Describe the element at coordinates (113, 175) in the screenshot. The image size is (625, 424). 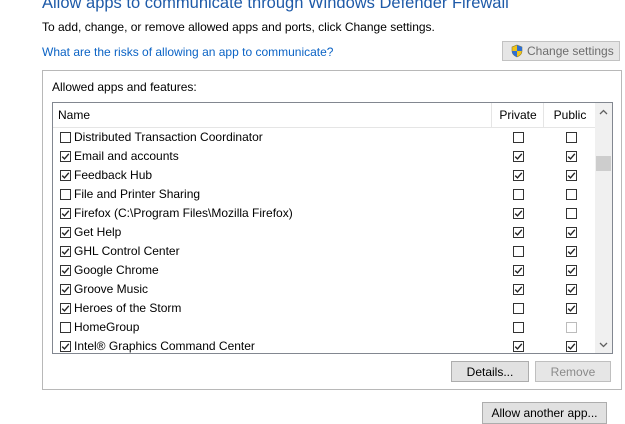
I see `app-name: Feedback Hub` at that location.